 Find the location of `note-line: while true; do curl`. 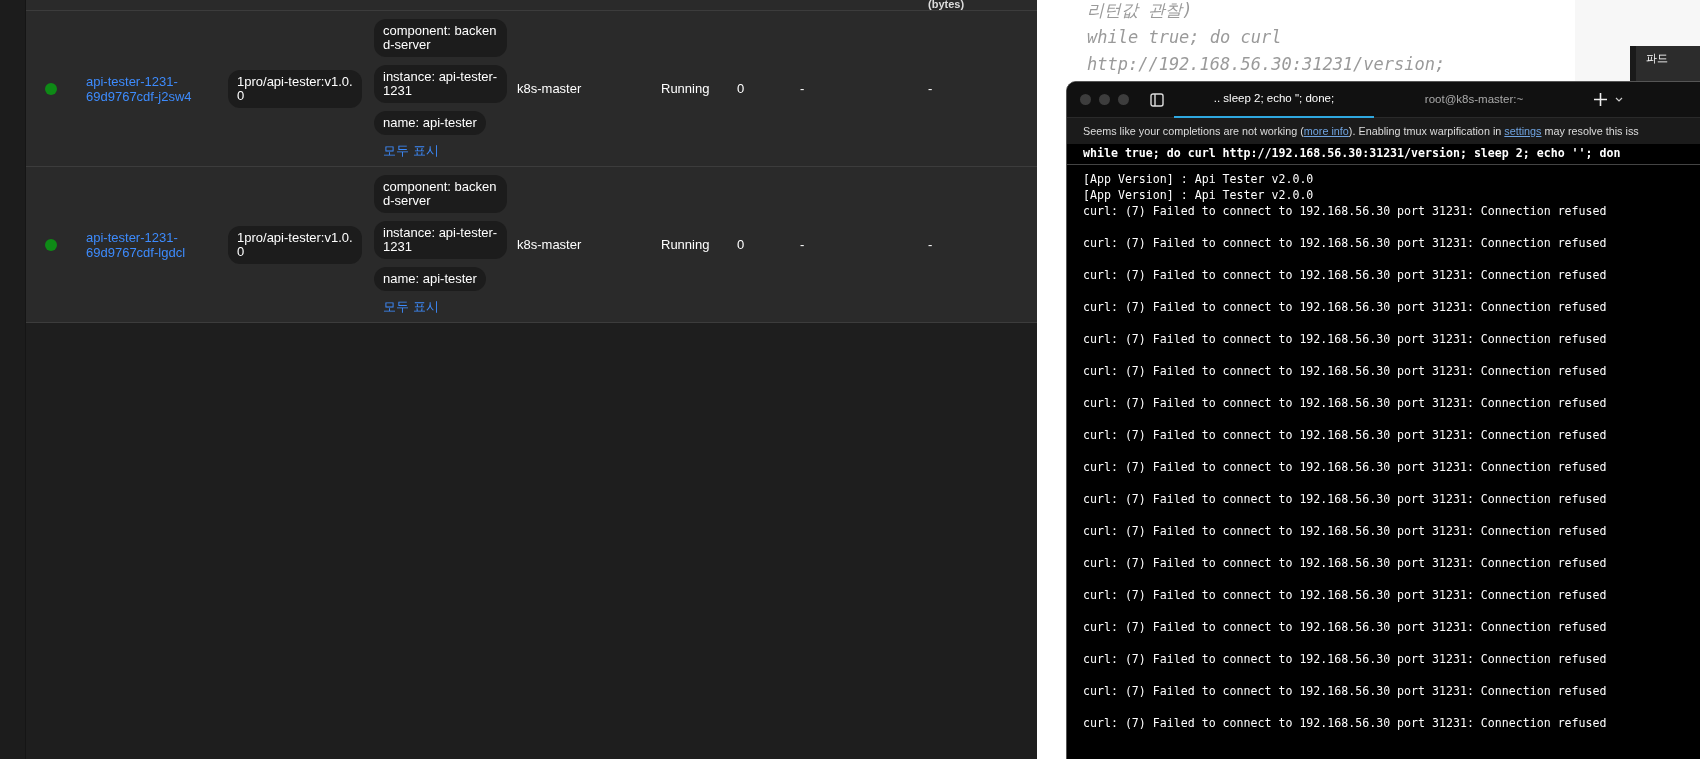

note-line: while true; do curl is located at coordinates (1184, 37).